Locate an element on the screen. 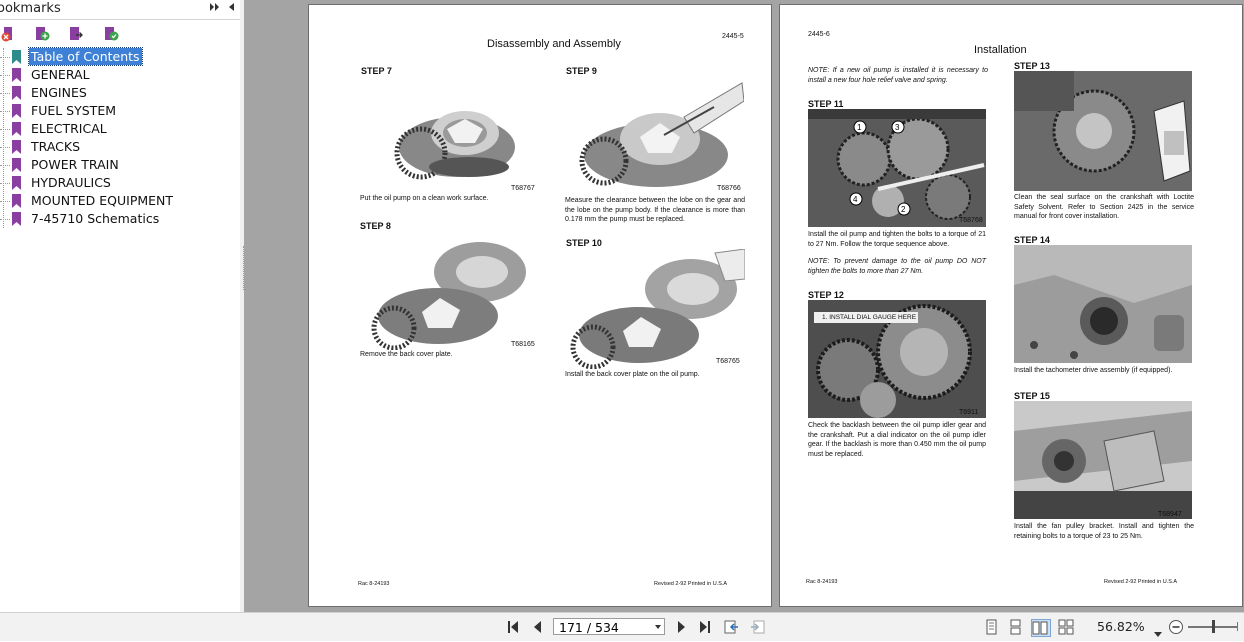 The width and height of the screenshot is (1244, 642). bookmark-label: GENERAL is located at coordinates (60, 74).